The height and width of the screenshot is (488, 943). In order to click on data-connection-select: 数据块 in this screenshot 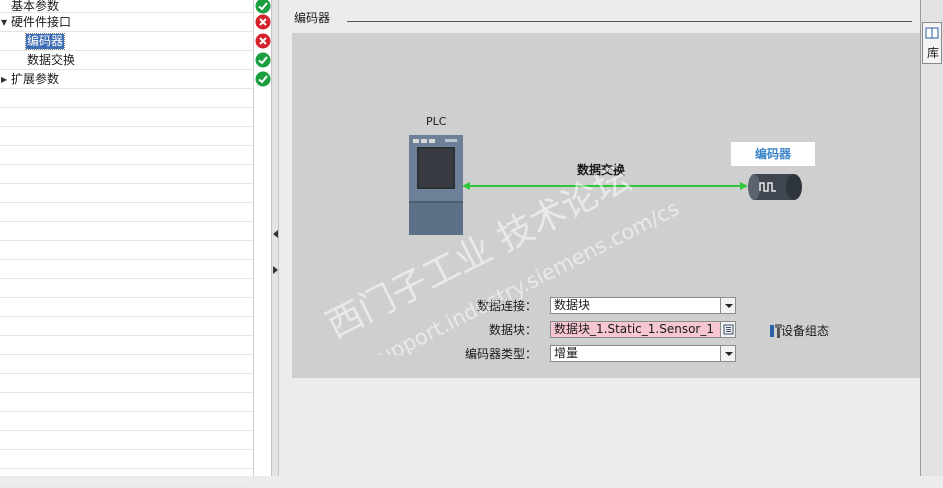, I will do `click(643, 305)`.